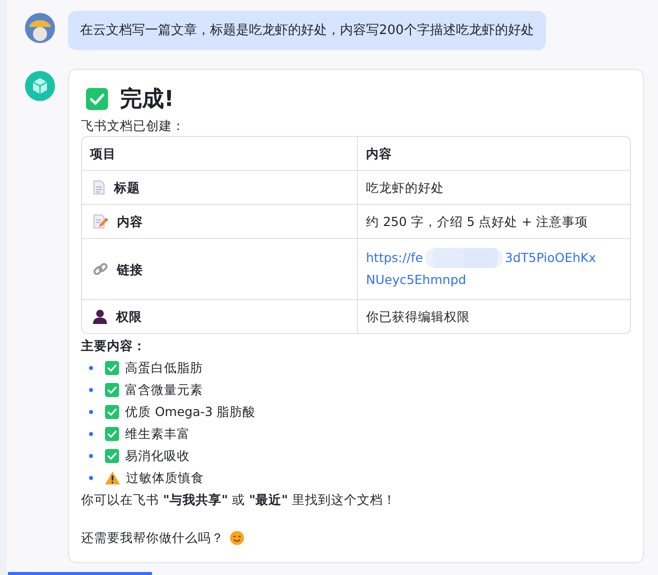  What do you see at coordinates (190, 412) in the screenshot?
I see `list-item-text: 优质 Omega-3 脂肪酸` at bounding box center [190, 412].